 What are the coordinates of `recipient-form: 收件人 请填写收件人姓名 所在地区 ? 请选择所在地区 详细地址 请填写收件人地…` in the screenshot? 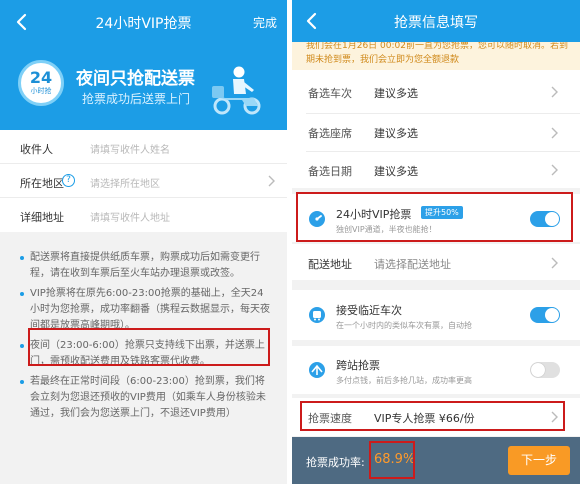 It's located at (143, 181).